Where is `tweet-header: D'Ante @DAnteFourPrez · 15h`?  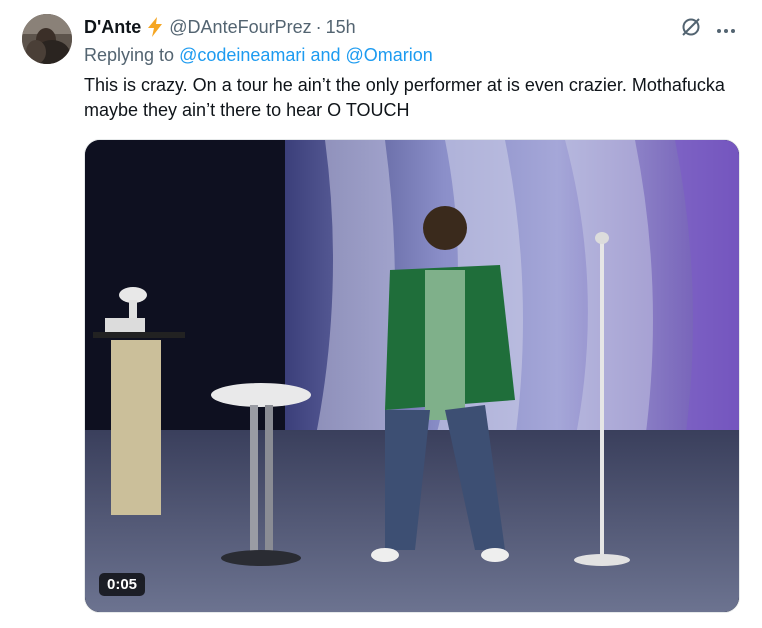 tweet-header: D'Ante @DAnteFourPrez · 15h is located at coordinates (220, 27).